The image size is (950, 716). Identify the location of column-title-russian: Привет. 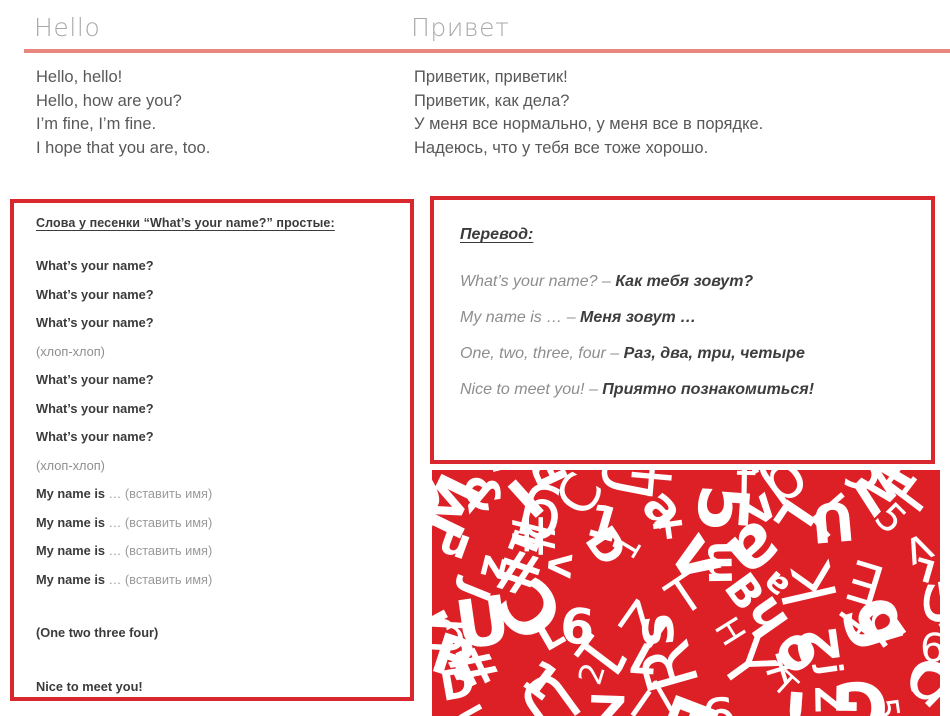
(460, 27).